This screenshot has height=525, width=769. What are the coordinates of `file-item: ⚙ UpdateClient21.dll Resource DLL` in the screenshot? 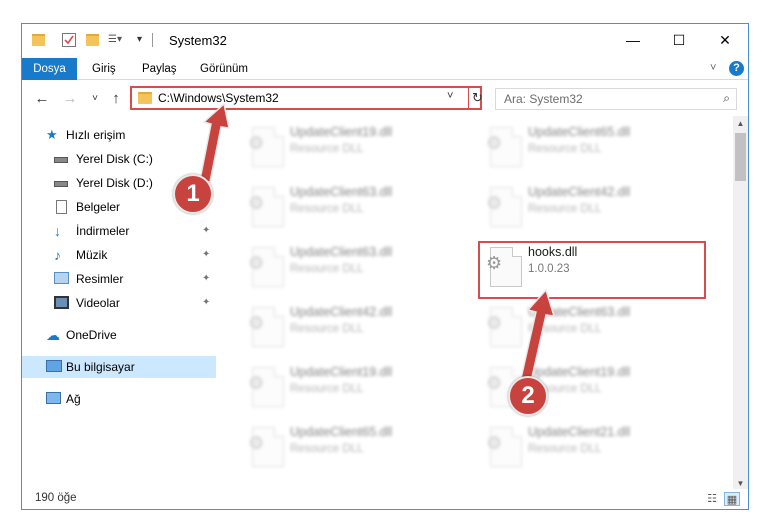 It's located at (590, 447).